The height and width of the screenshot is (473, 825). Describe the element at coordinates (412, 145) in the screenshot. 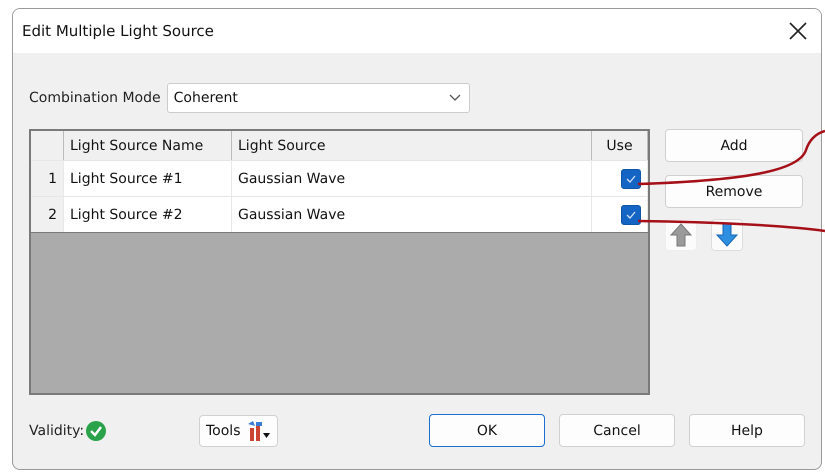

I see `column-header: Light Source` at that location.